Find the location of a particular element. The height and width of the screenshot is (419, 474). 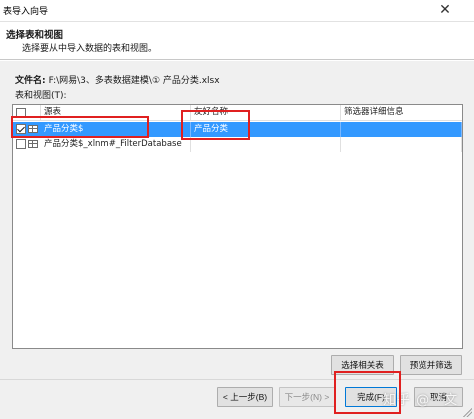

select-all-checkbox is located at coordinates (21, 113).